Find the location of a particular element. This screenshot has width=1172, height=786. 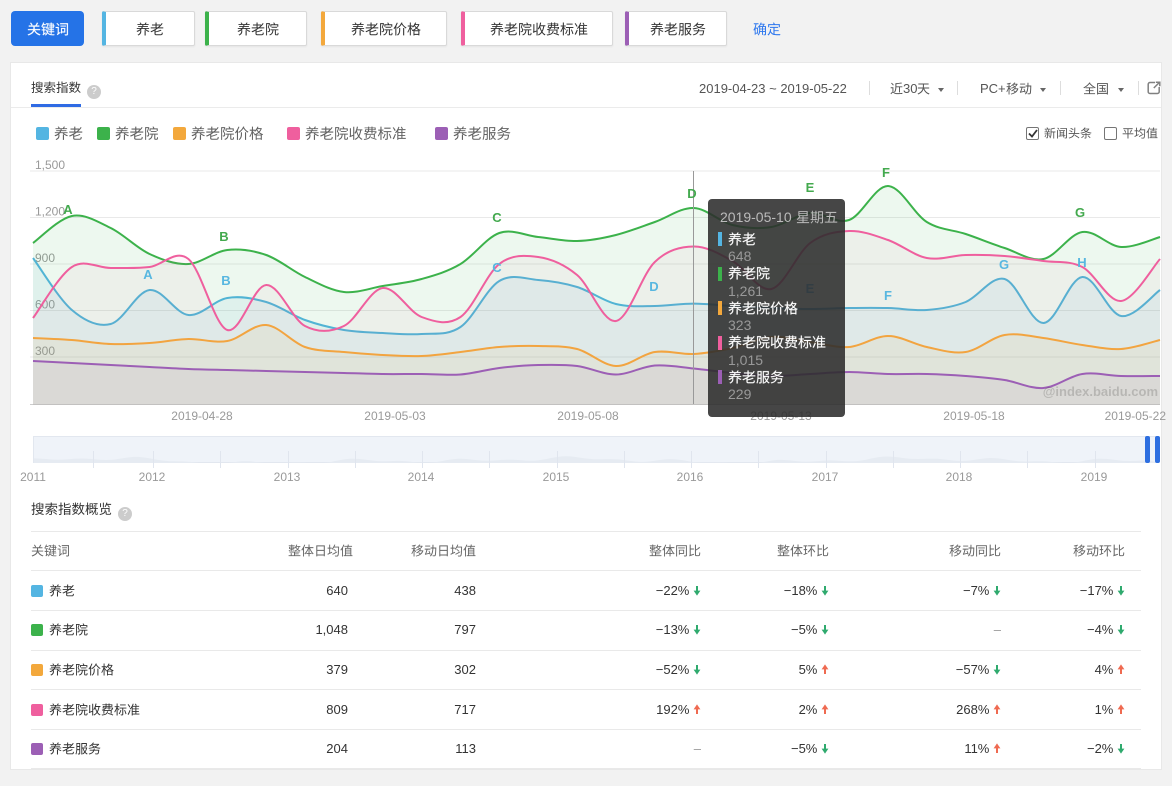

svg-text: 2019-05-22 is located at coordinates (1136, 416).